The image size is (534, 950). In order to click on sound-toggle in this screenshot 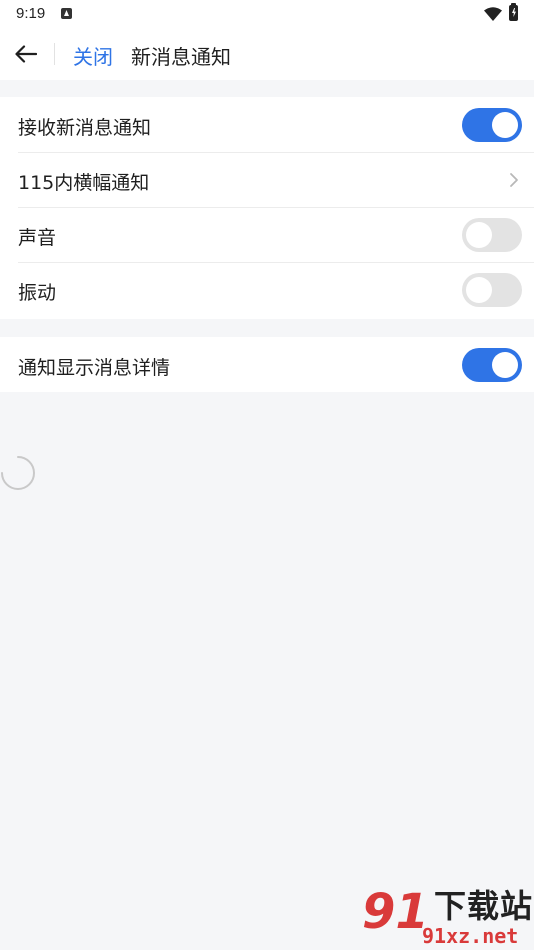, I will do `click(492, 235)`.